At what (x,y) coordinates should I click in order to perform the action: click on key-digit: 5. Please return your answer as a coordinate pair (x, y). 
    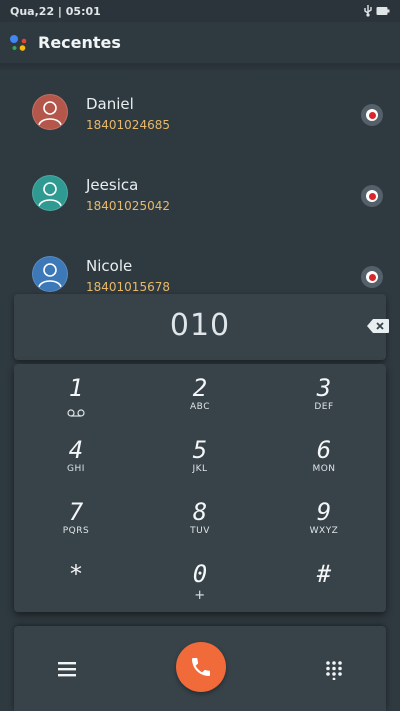
    Looking at the image, I should click on (200, 450).